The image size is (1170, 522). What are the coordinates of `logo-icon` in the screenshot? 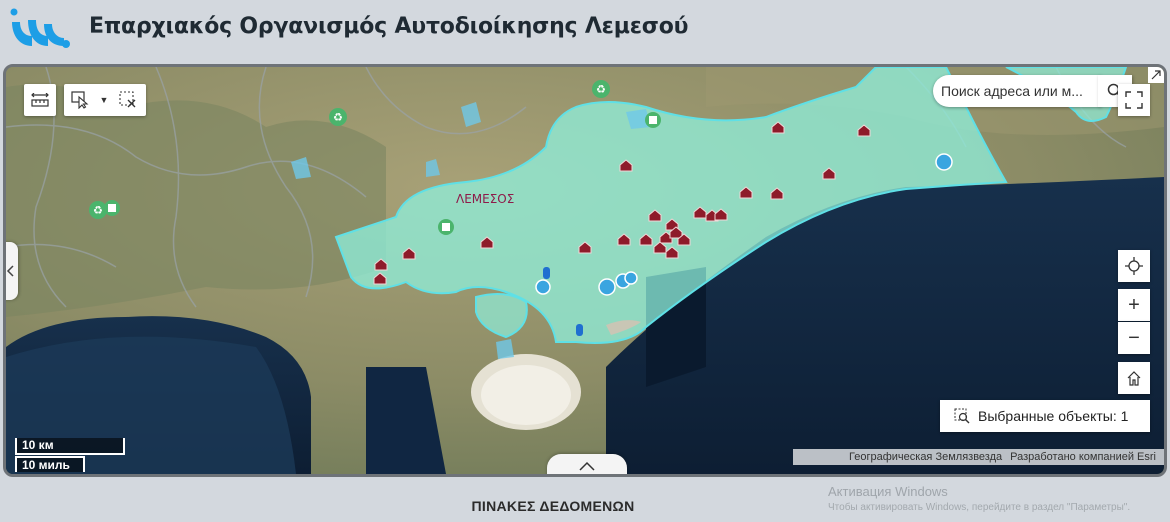 It's located at (40, 28).